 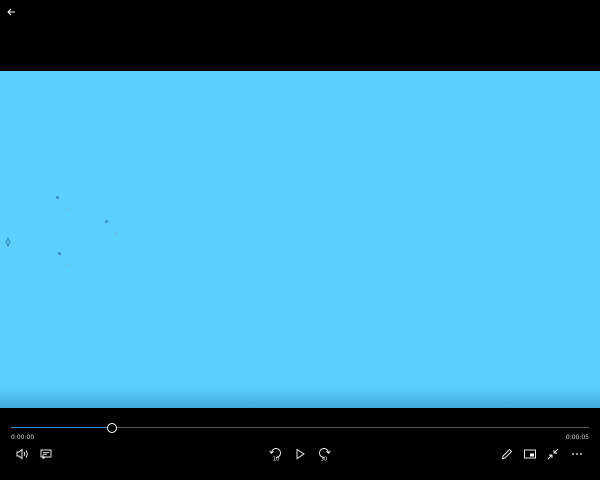 What do you see at coordinates (324, 459) in the screenshot?
I see `skip-forward-label: 30` at bounding box center [324, 459].